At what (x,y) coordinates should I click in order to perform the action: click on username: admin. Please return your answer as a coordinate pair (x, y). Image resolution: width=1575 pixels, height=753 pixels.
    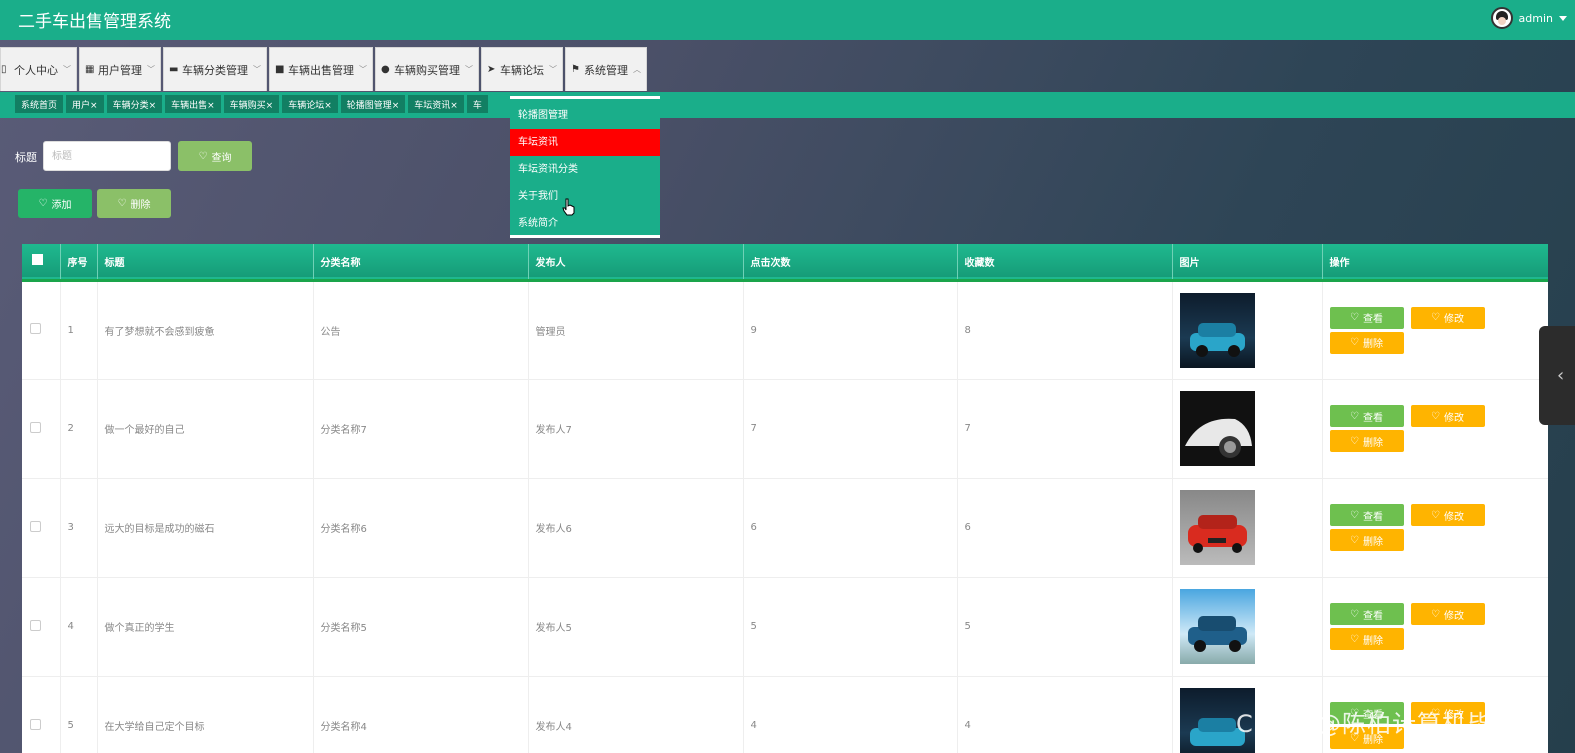
    Looking at the image, I should click on (1536, 18).